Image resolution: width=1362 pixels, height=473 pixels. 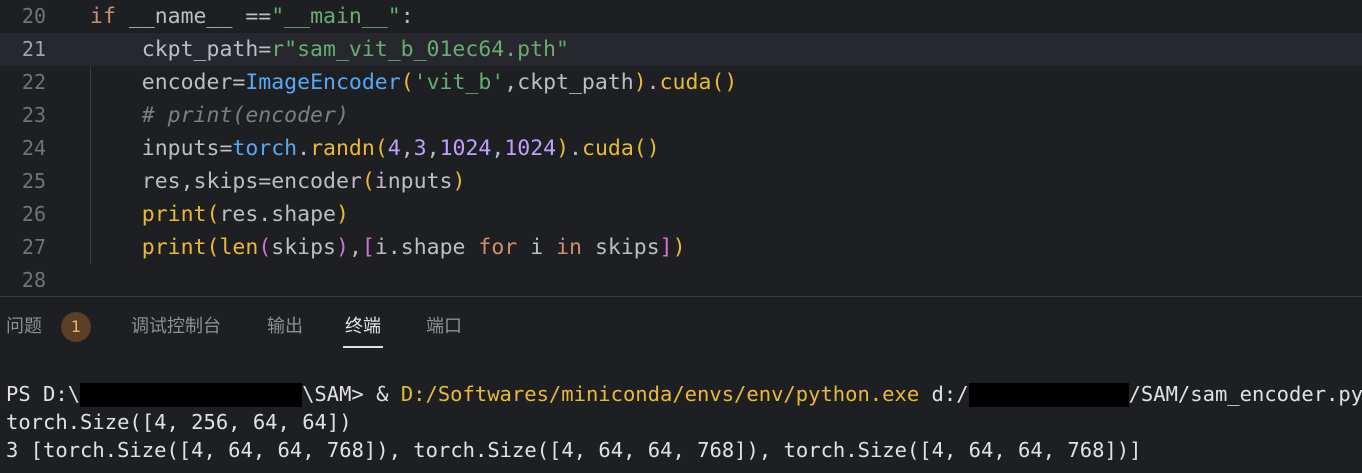 I want to click on code-token: res,skips=encoder, so click(x=226, y=181).